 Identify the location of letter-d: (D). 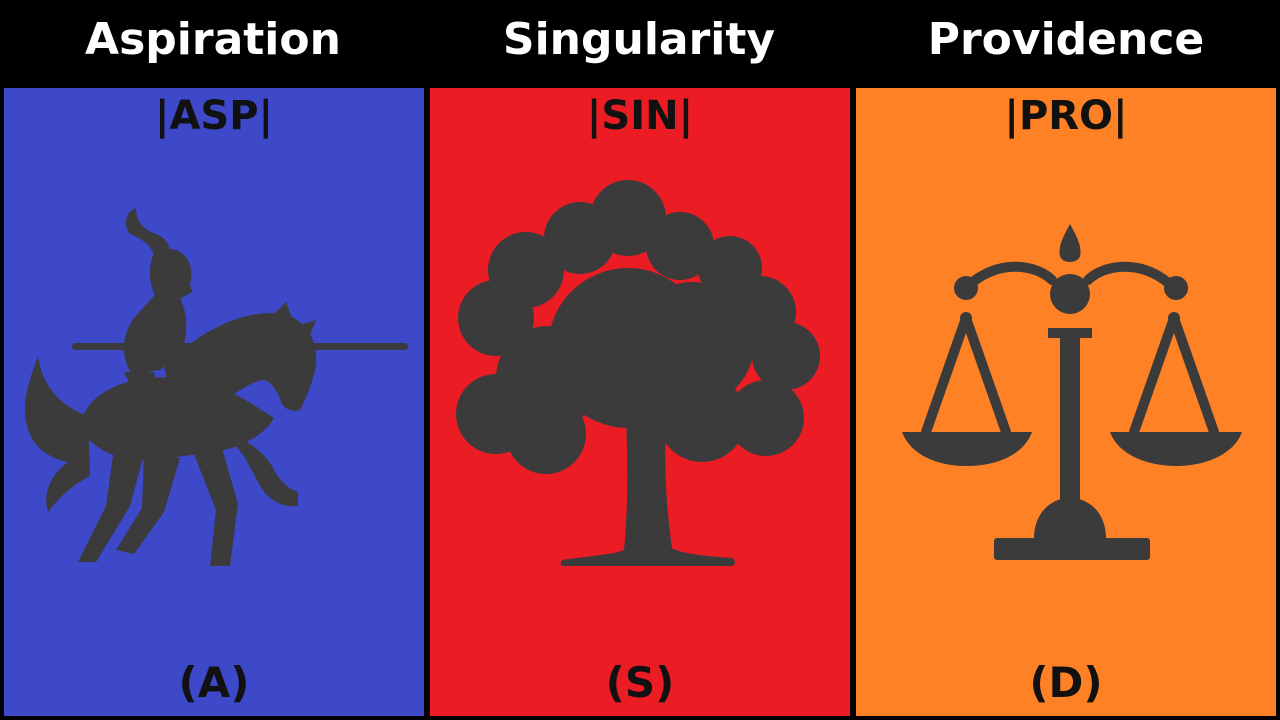
(1066, 682).